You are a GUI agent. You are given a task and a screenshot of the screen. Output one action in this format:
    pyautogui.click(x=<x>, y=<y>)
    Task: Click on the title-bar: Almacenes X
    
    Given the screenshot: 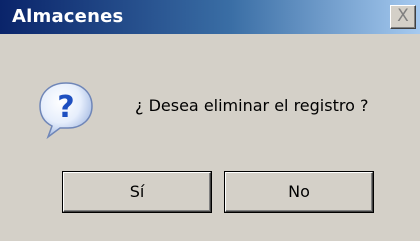 What is the action you would take?
    pyautogui.click(x=210, y=17)
    